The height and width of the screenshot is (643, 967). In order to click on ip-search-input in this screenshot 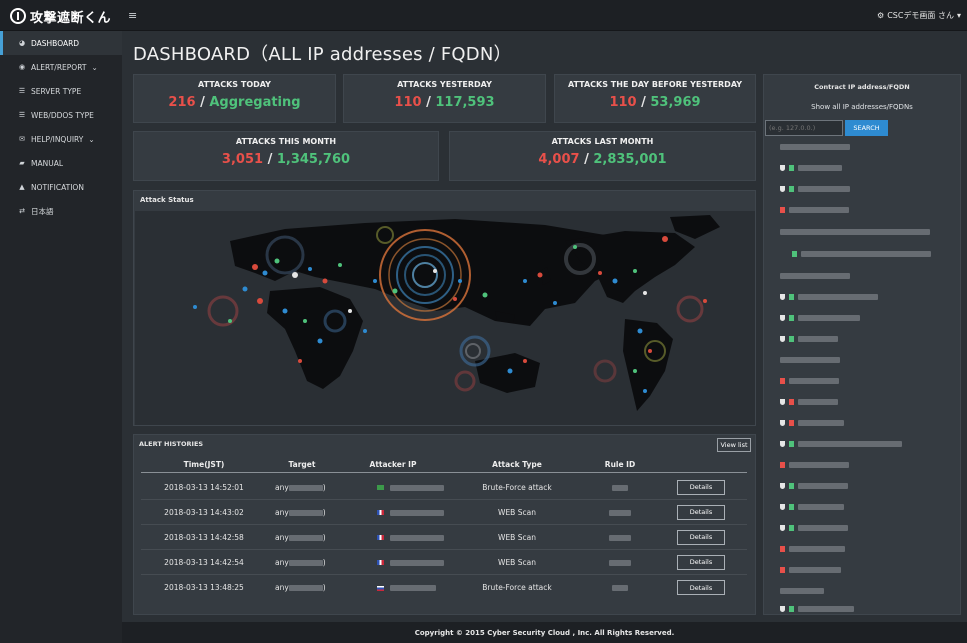, I will do `click(804, 128)`.